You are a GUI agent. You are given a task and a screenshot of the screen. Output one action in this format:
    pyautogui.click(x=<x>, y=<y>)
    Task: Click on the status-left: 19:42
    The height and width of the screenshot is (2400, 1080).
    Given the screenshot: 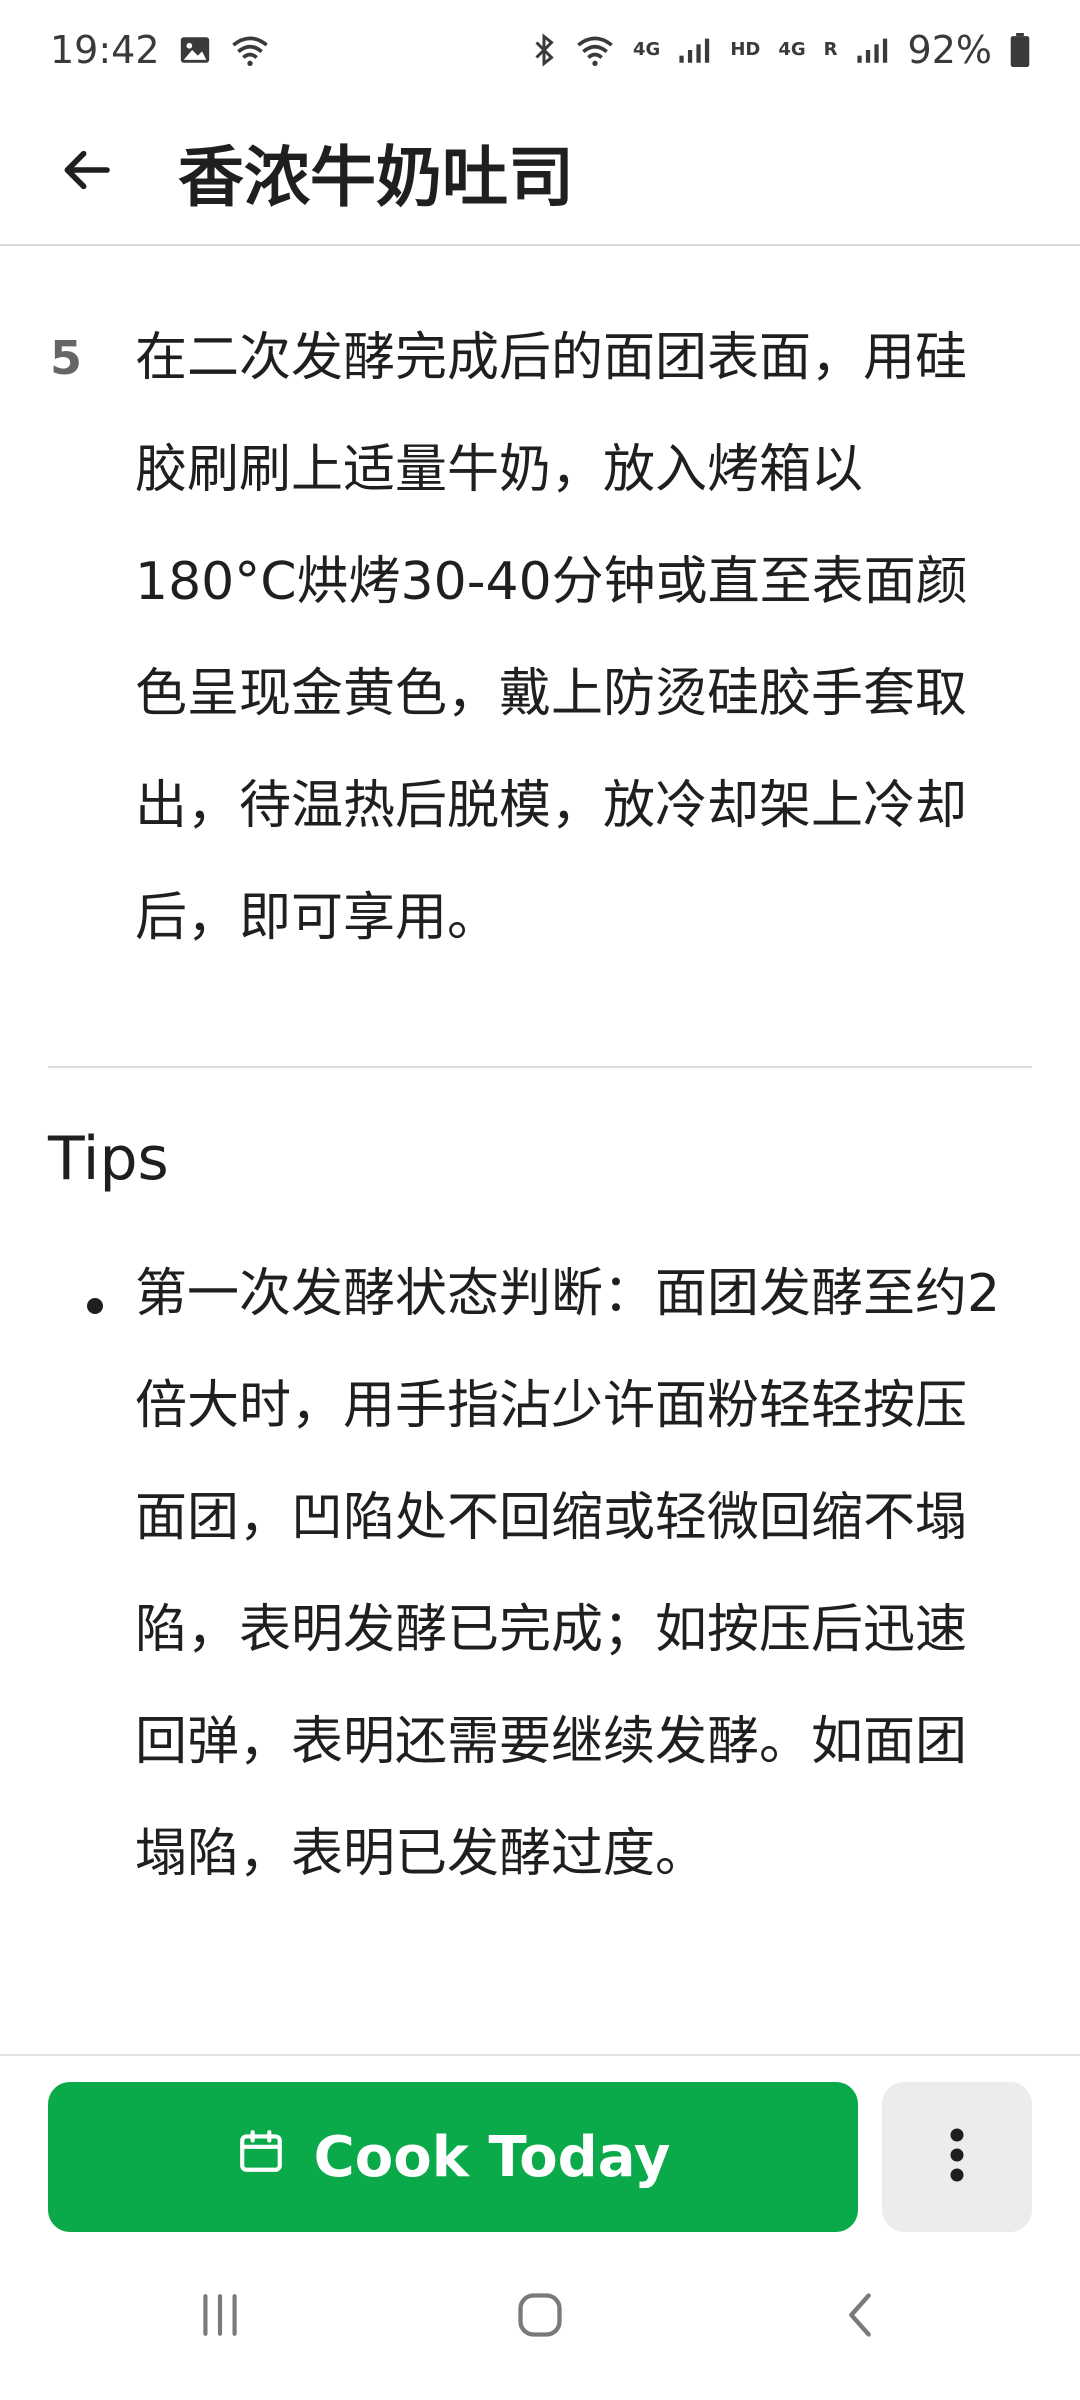 What is the action you would take?
    pyautogui.click(x=160, y=50)
    